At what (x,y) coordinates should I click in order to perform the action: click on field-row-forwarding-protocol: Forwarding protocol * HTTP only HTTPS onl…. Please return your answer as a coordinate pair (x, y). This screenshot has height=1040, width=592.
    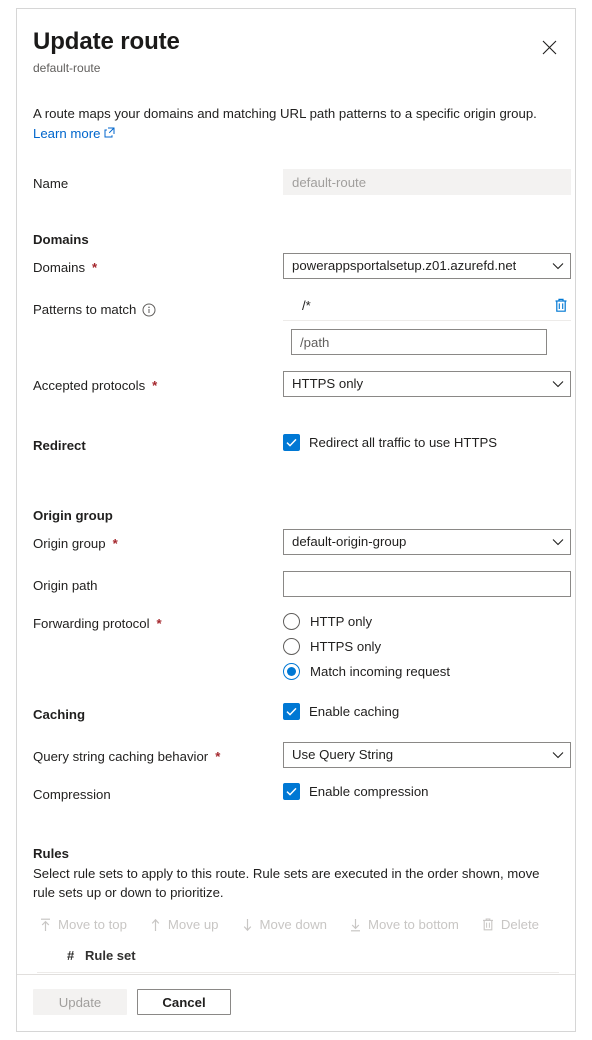
    Looking at the image, I should click on (296, 646).